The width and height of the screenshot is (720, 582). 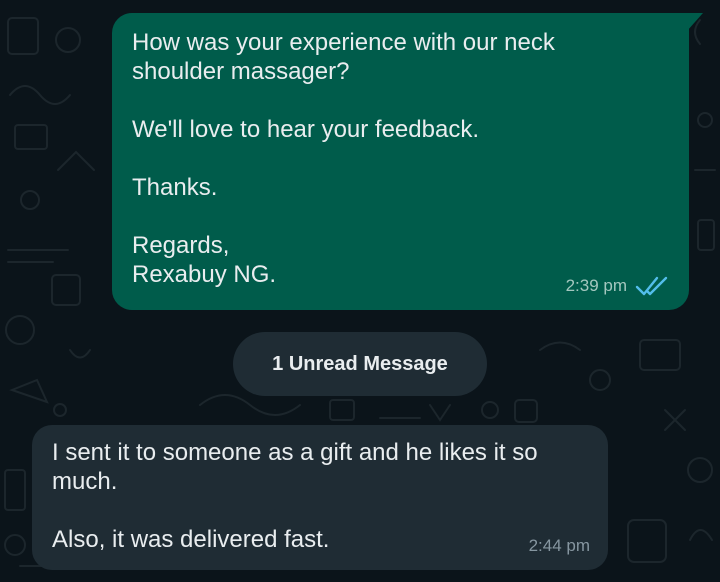 I want to click on bubble-tail, so click(x=695, y=22).